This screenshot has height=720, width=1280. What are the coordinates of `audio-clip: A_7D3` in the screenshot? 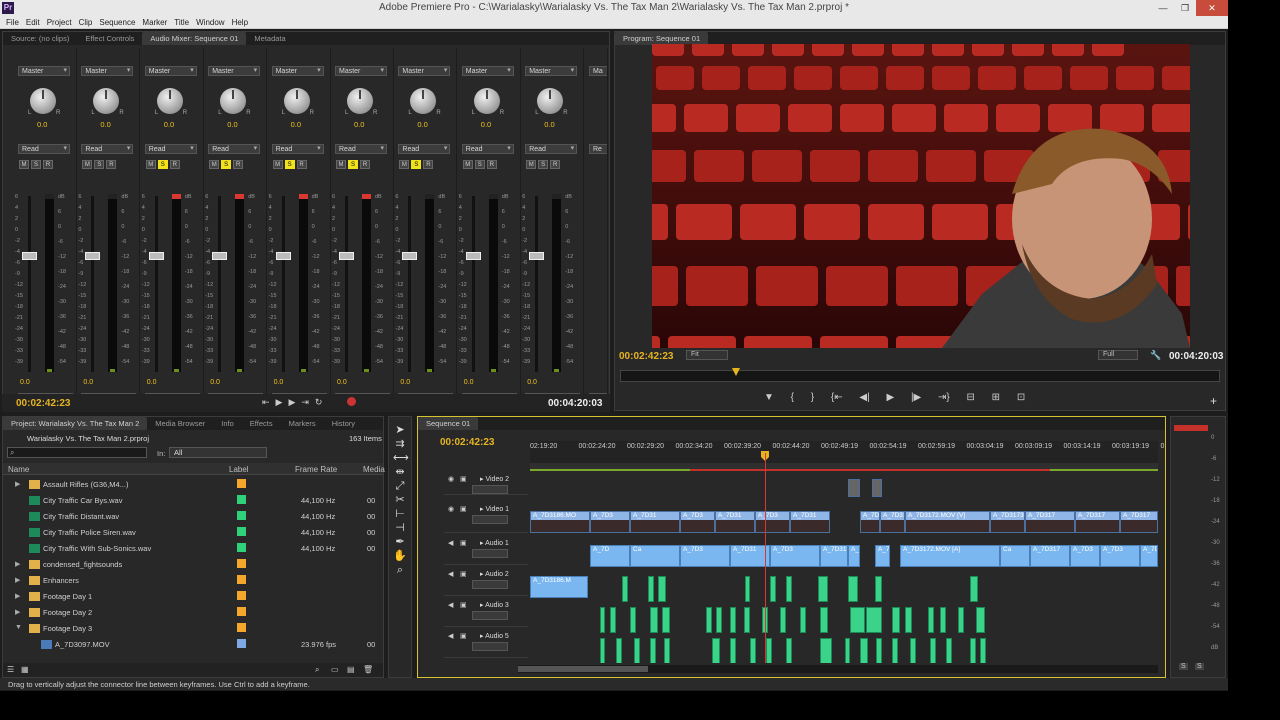 It's located at (795, 556).